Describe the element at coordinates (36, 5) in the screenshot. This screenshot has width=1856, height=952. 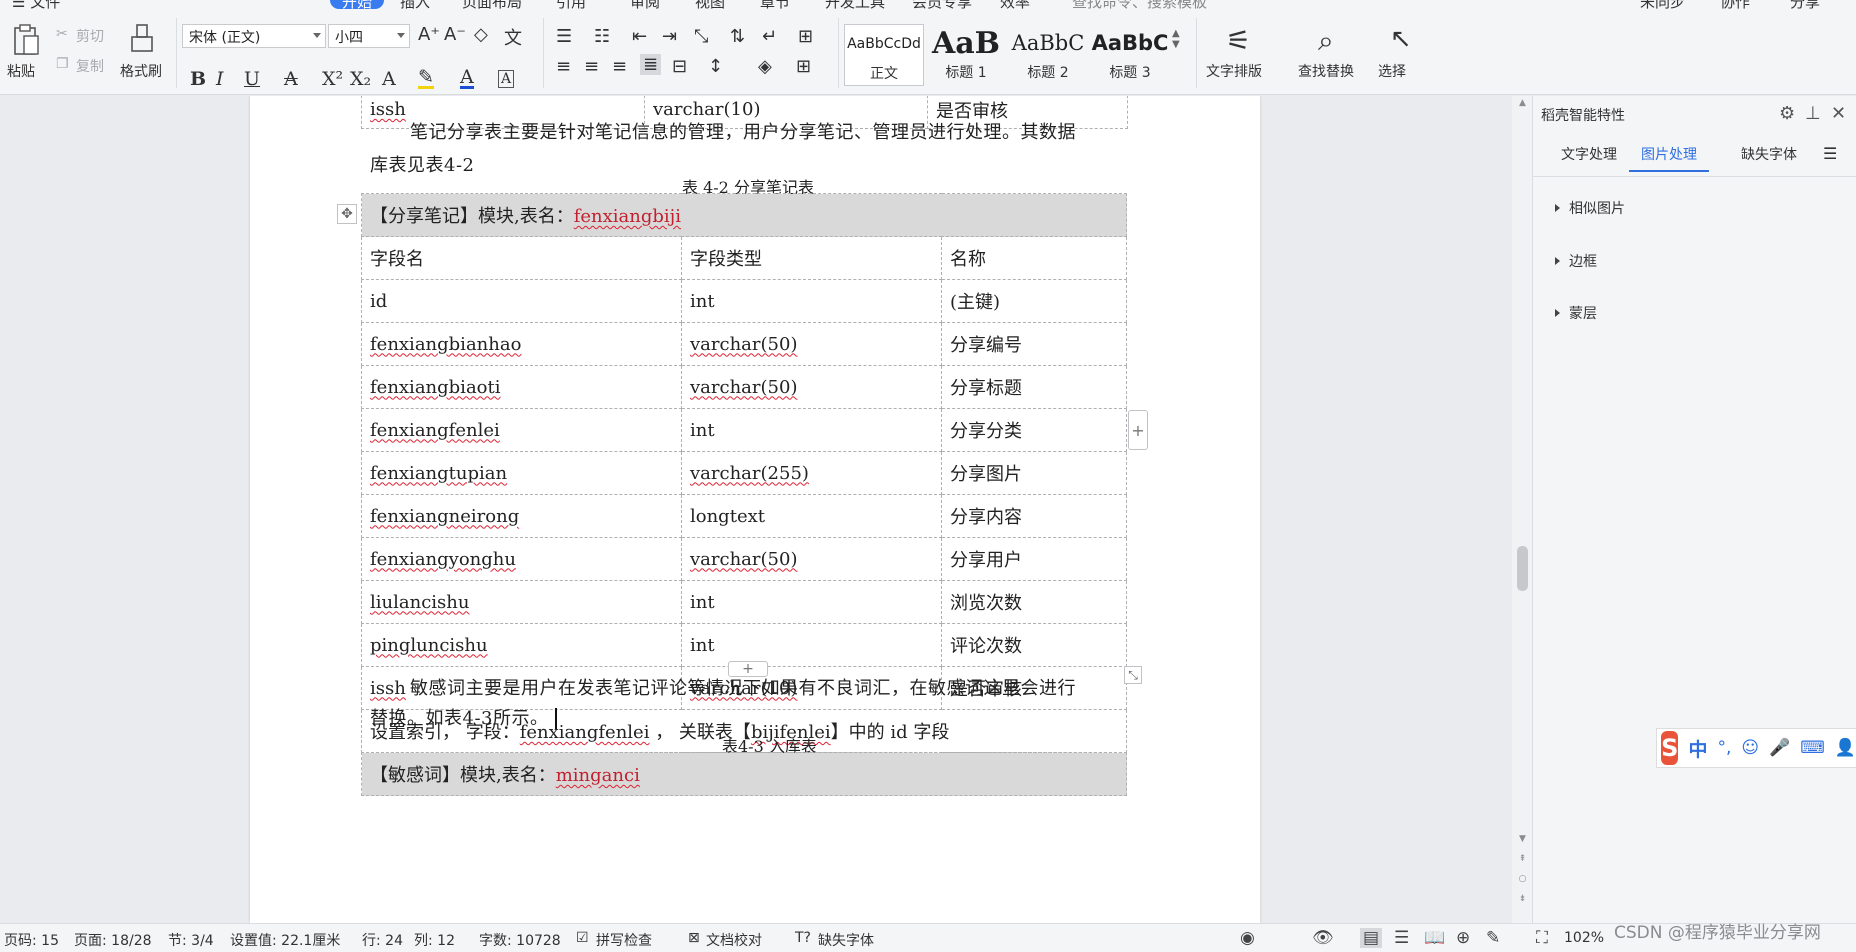
I see `menu-file: ☰ 文件` at that location.